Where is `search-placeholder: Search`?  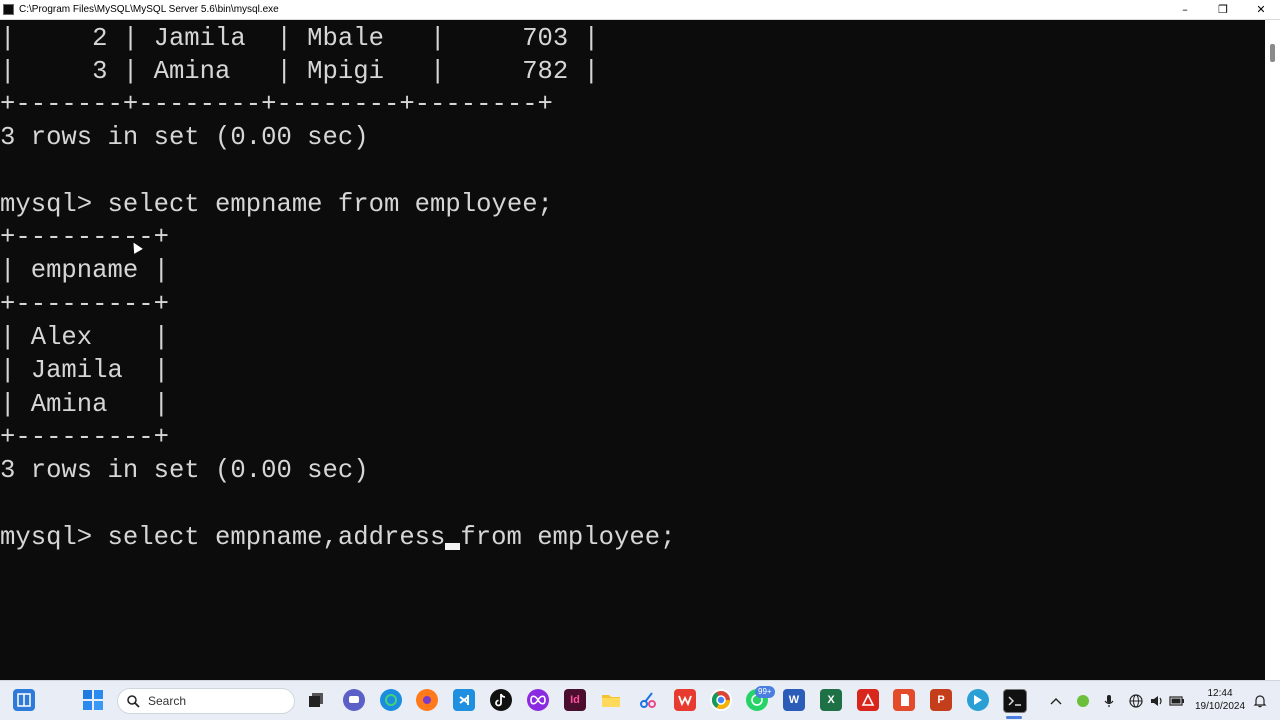 search-placeholder: Search is located at coordinates (167, 701).